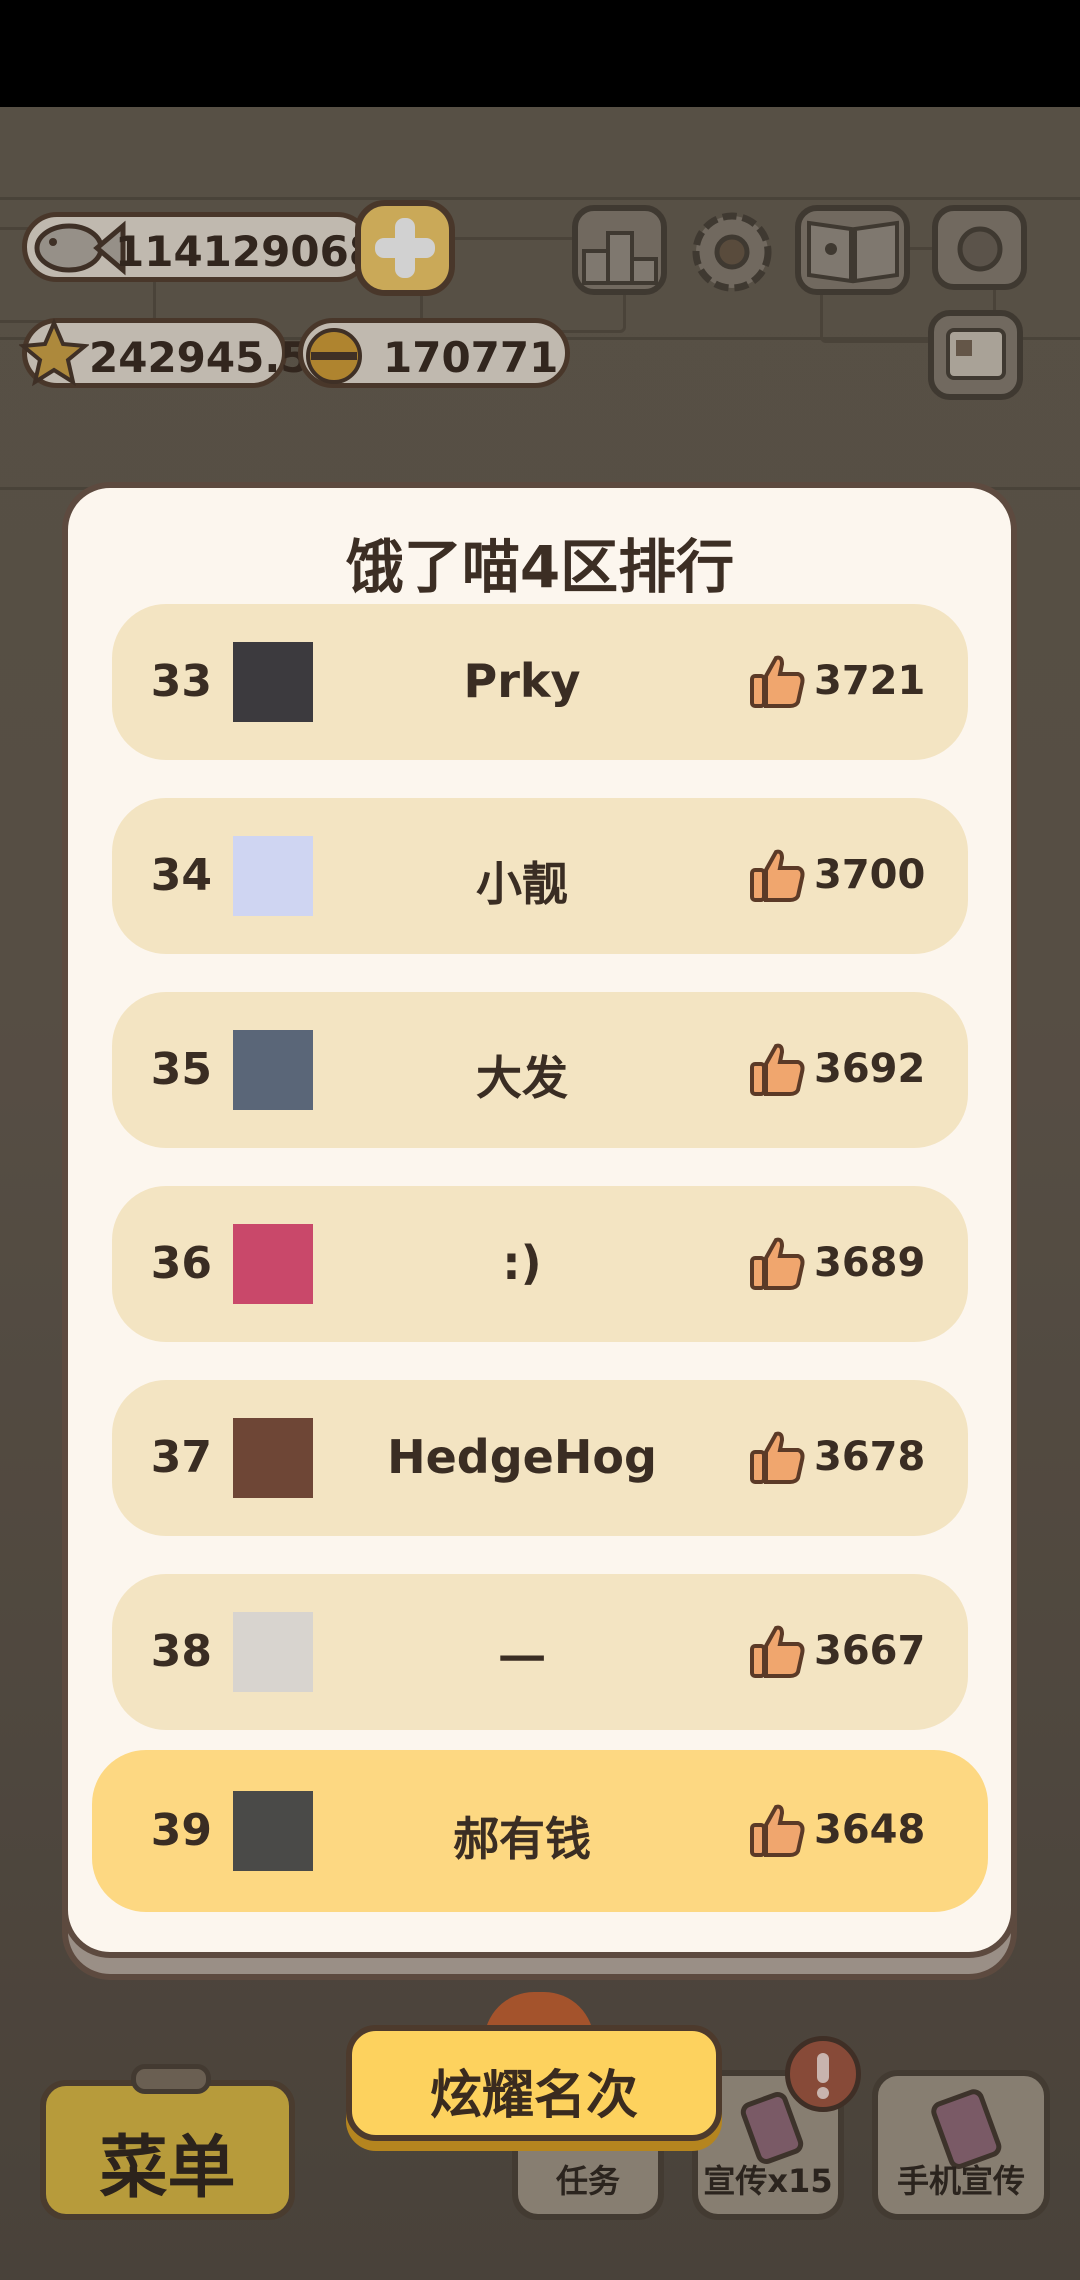 This screenshot has width=1080, height=2280. Describe the element at coordinates (522, 1457) in the screenshot. I see `player-name: HedgeHog` at that location.